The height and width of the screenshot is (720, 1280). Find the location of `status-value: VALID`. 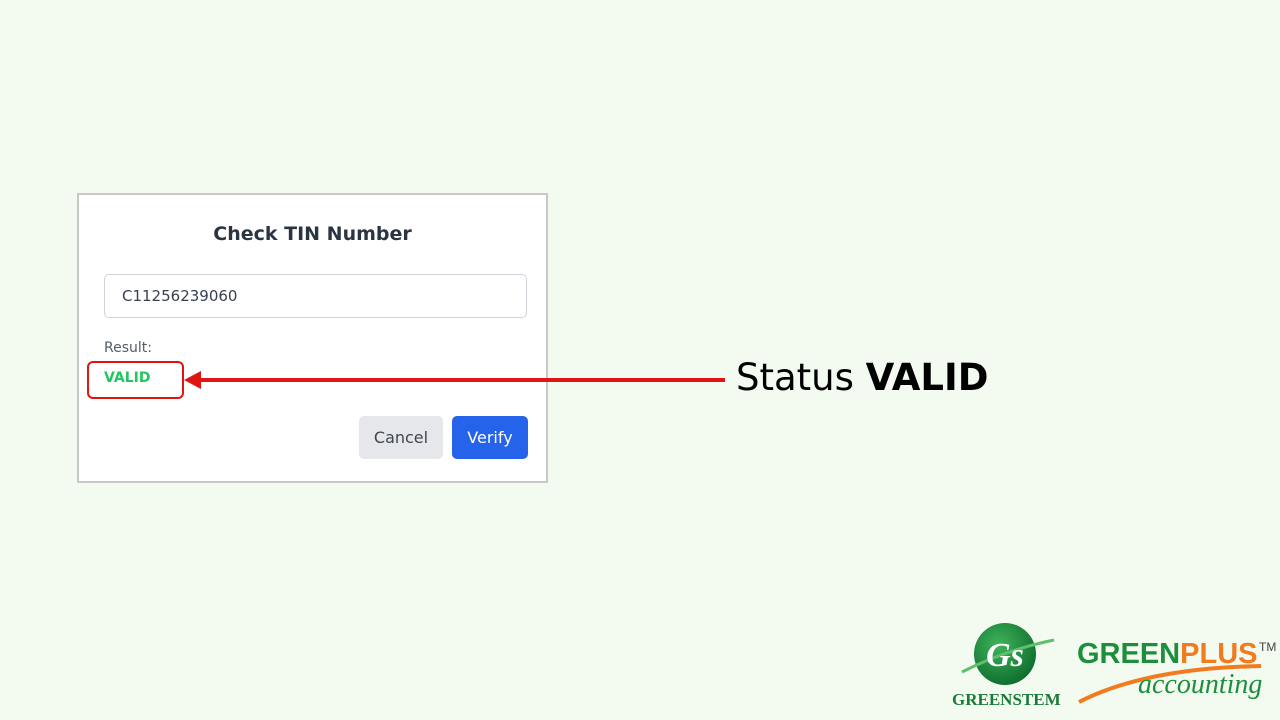

status-value: VALID is located at coordinates (127, 378).